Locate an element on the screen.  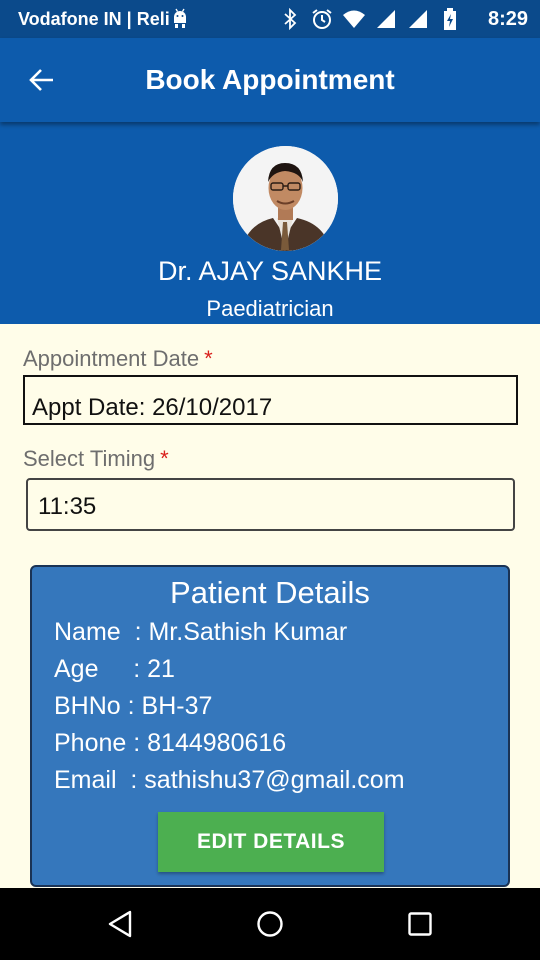
select-timing-label: Select Timing * is located at coordinates (96, 459).